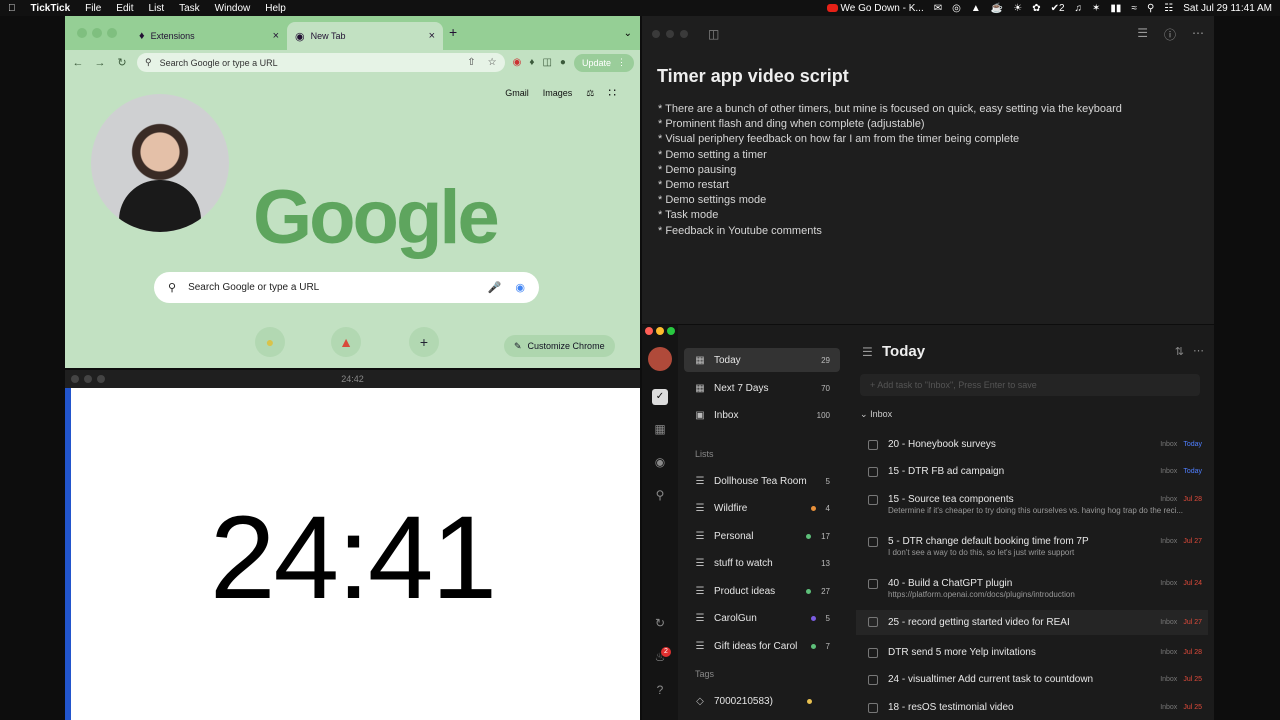  Describe the element at coordinates (275, 8) in the screenshot. I see `menu-help: Help` at that location.